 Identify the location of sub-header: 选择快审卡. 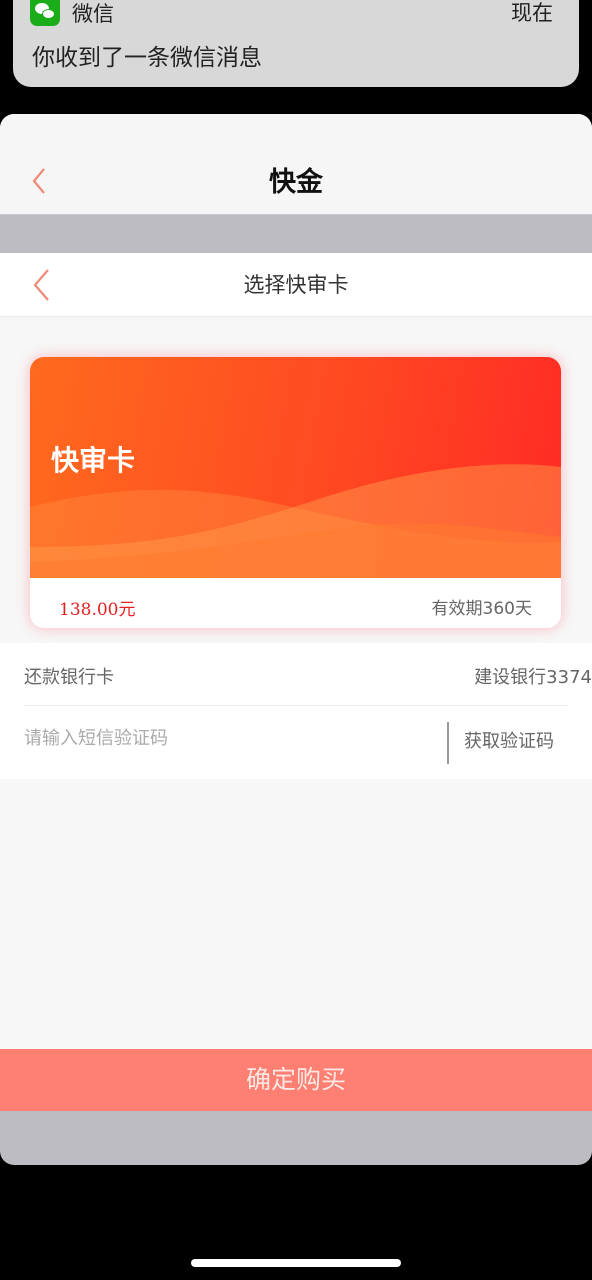
(296, 285).